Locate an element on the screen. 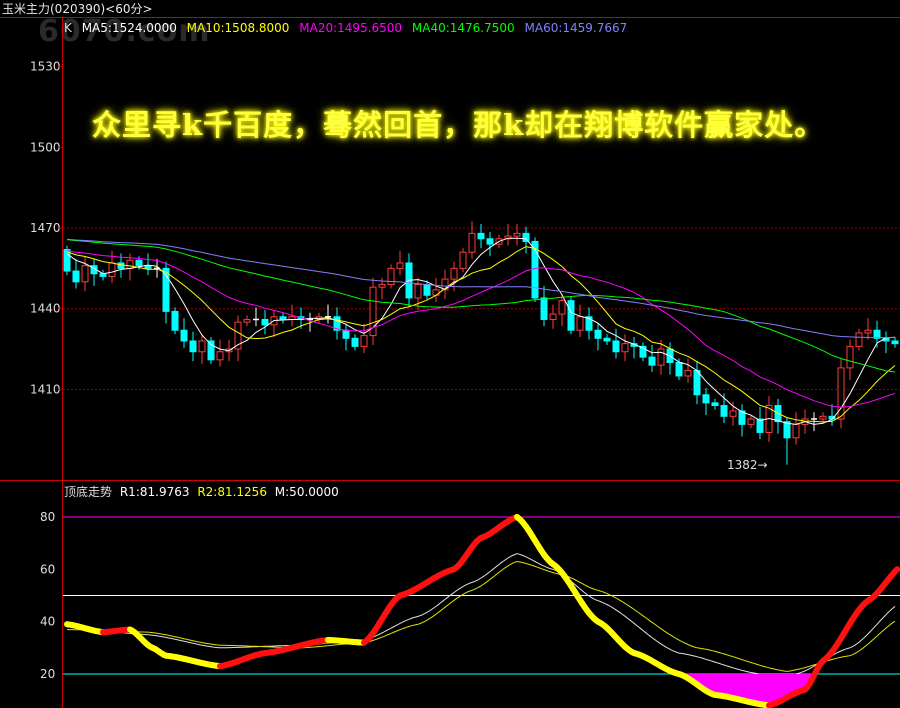 The width and height of the screenshot is (900, 708). indicator-tick-label: 60 is located at coordinates (47, 569).